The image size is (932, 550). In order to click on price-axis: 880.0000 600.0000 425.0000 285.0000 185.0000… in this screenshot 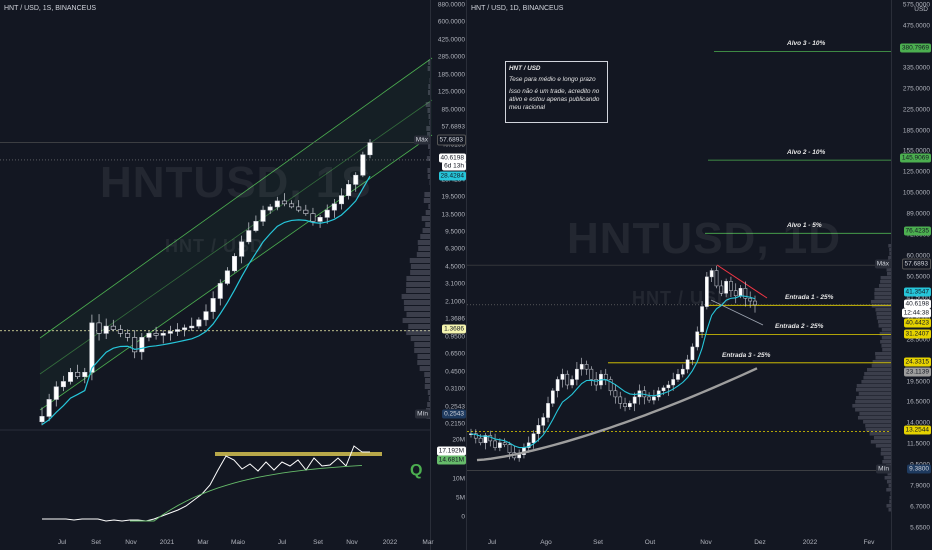, I will do `click(448, 275)`.